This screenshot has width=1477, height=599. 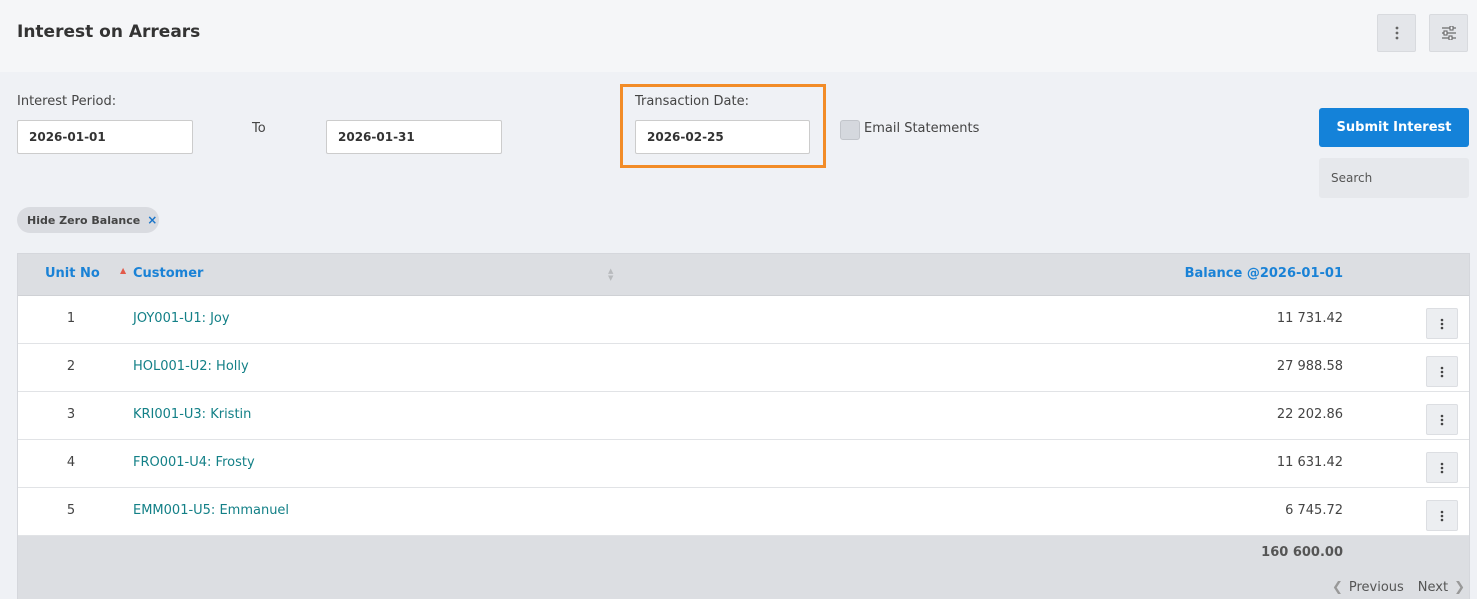 What do you see at coordinates (1394, 178) in the screenshot?
I see `search-input: Search` at bounding box center [1394, 178].